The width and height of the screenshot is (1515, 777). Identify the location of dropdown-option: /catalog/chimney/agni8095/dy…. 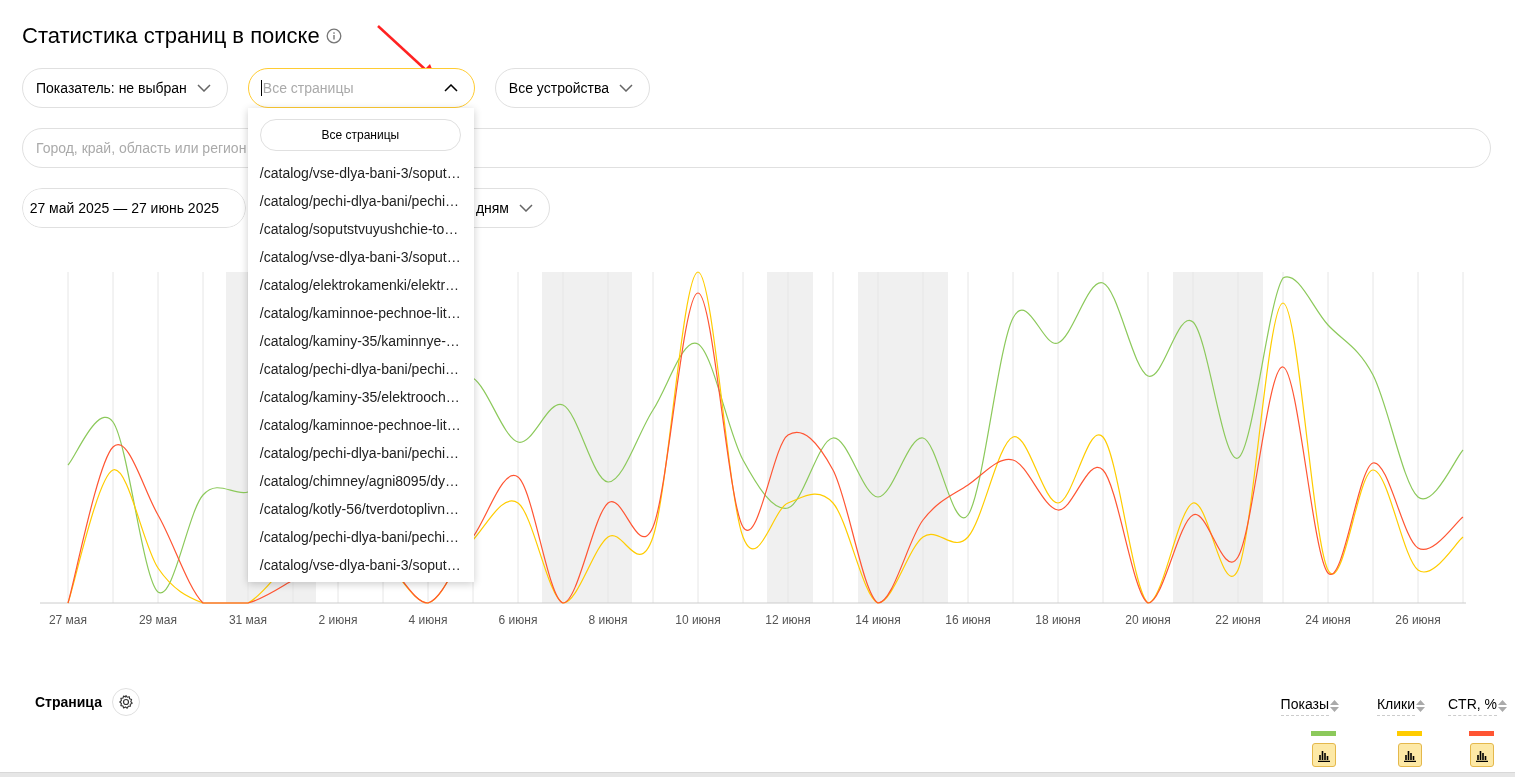
(360, 481).